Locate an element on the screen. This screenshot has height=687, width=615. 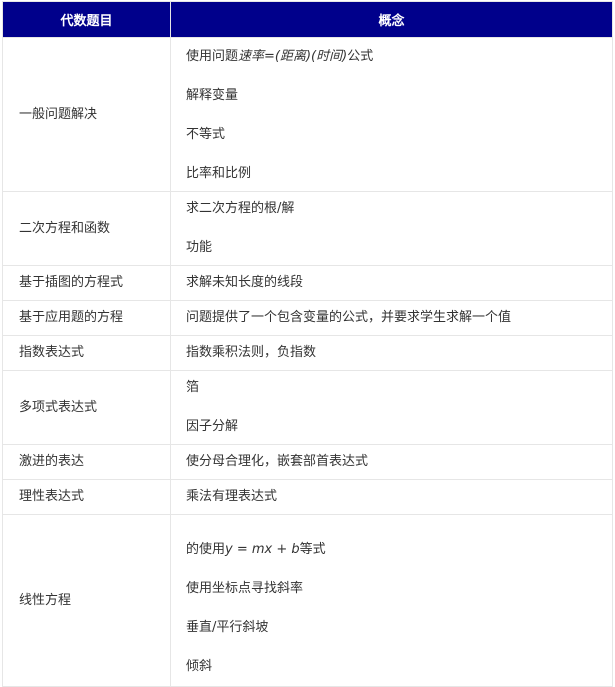
concept-cell: 求解未知长度的线段 is located at coordinates (391, 283).